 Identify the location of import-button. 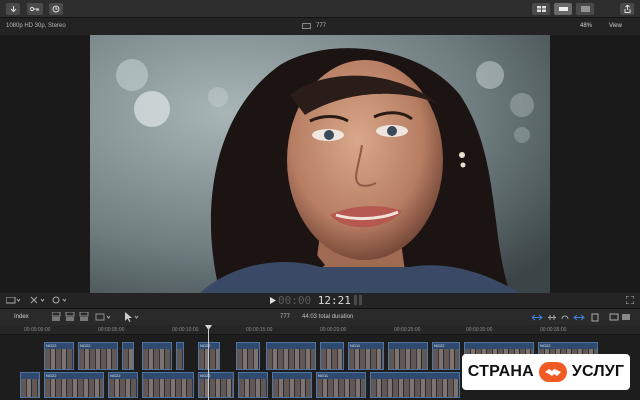
(13, 9).